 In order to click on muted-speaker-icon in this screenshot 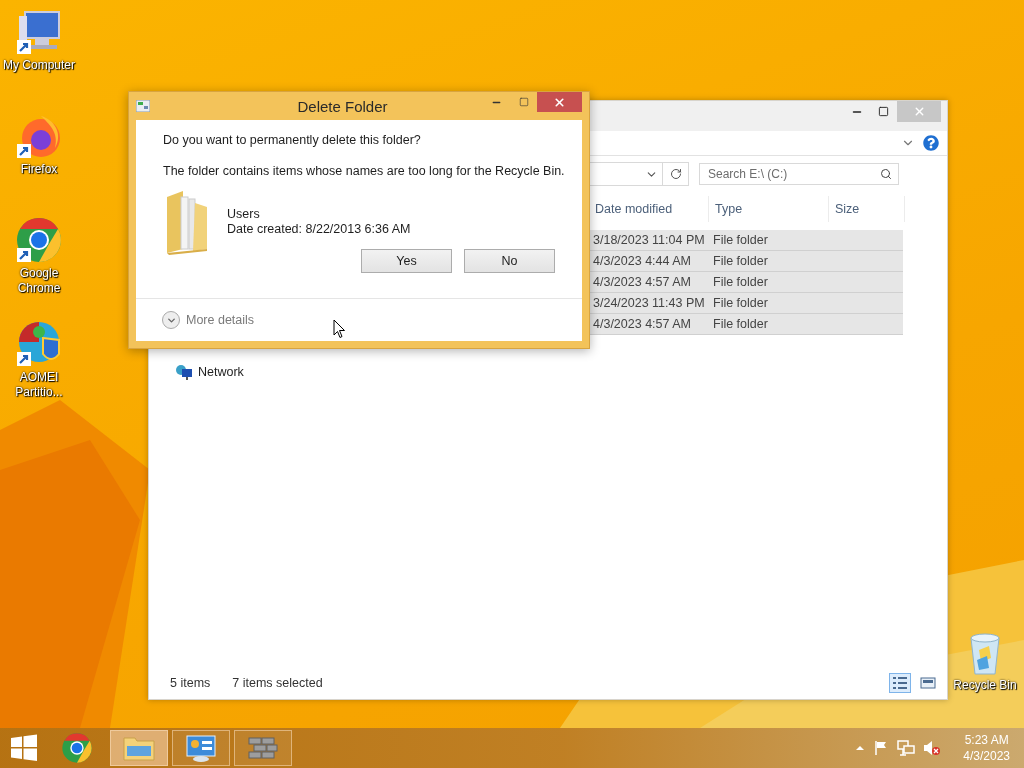, I will do `click(932, 748)`.